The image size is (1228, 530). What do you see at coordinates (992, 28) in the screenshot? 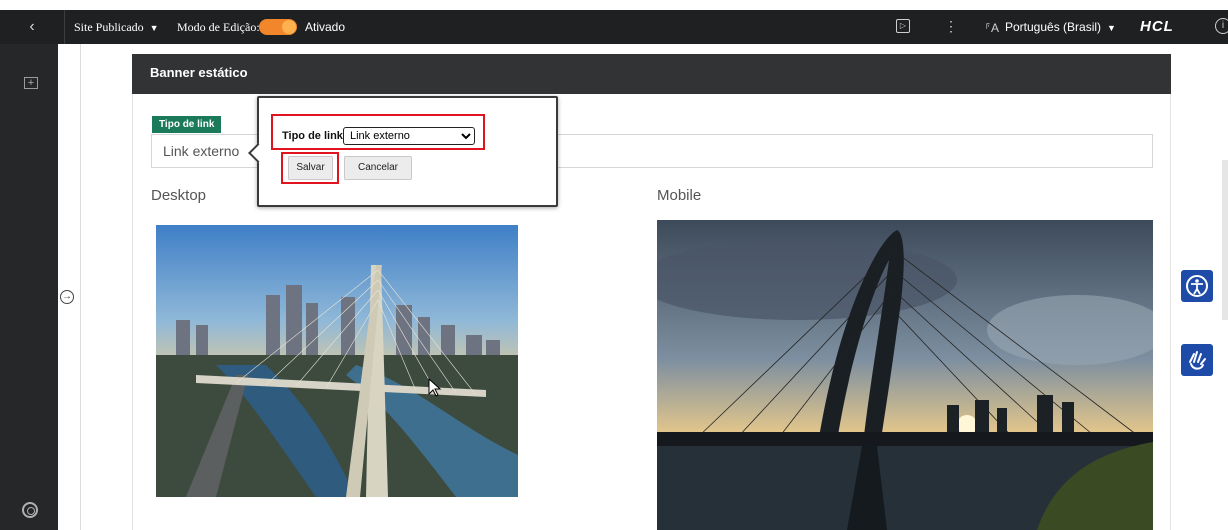
I see `translate-icon: ⸁A` at bounding box center [992, 28].